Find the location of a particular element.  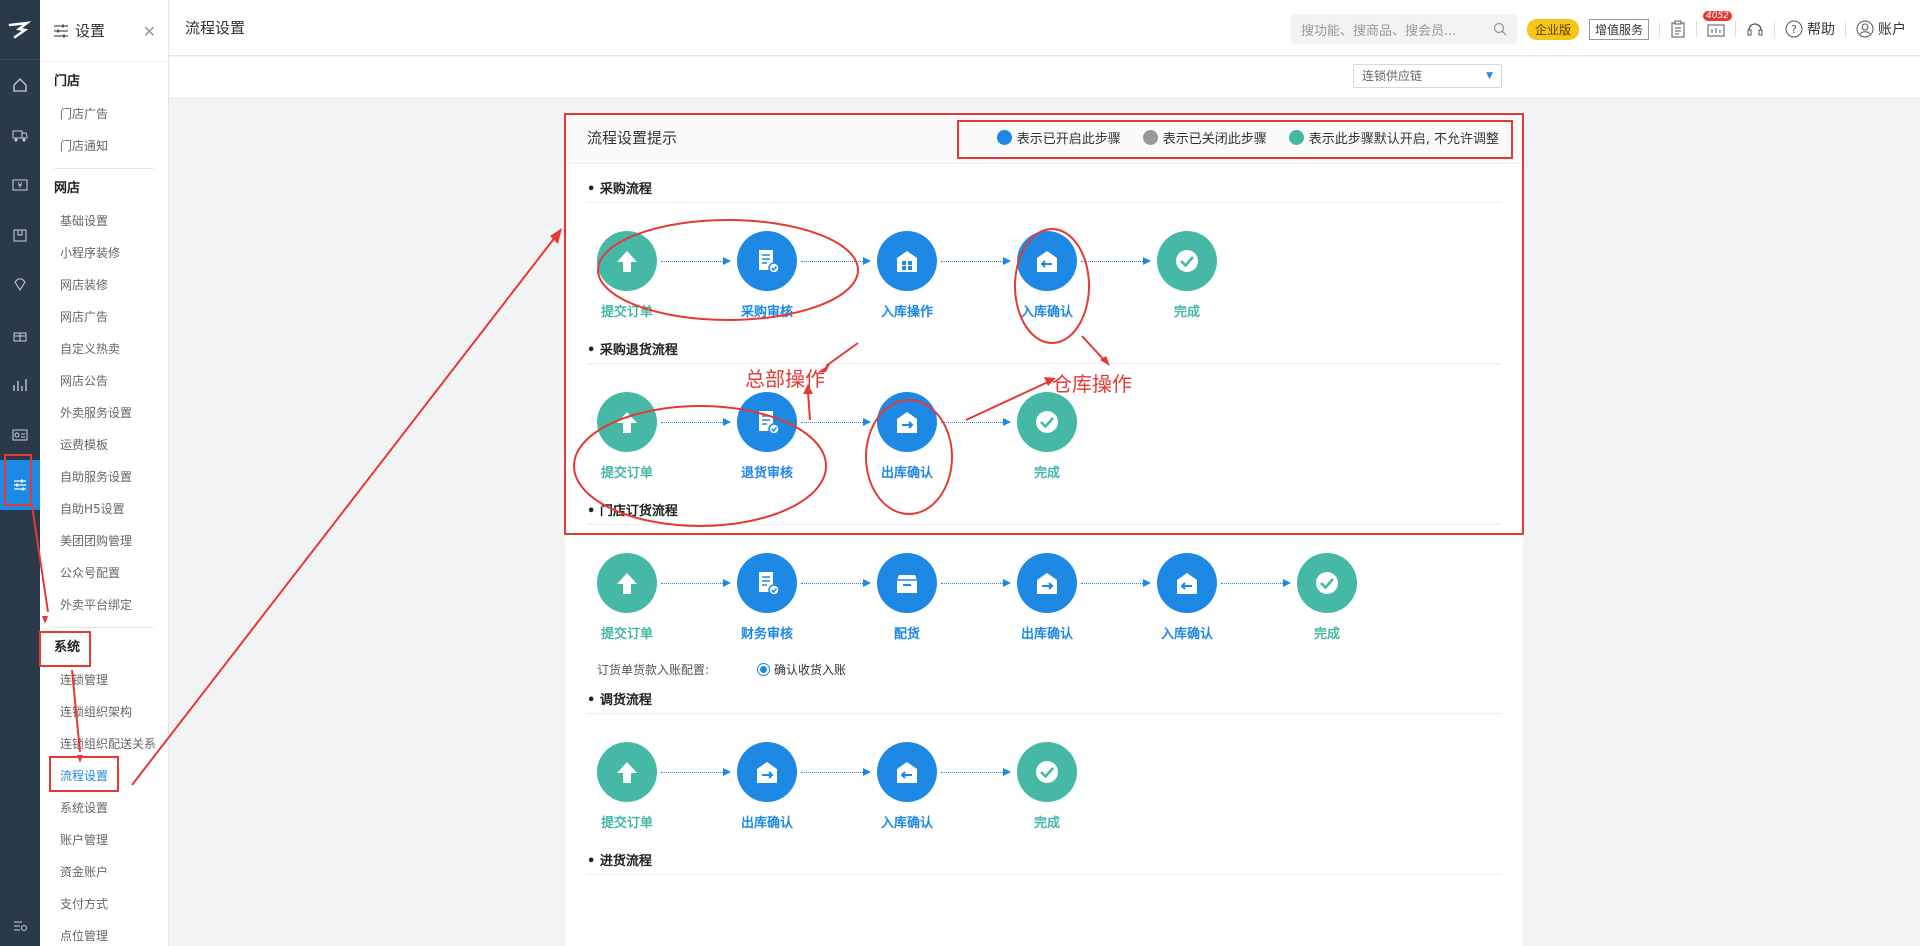

account-button: 账户 is located at coordinates (1881, 29).